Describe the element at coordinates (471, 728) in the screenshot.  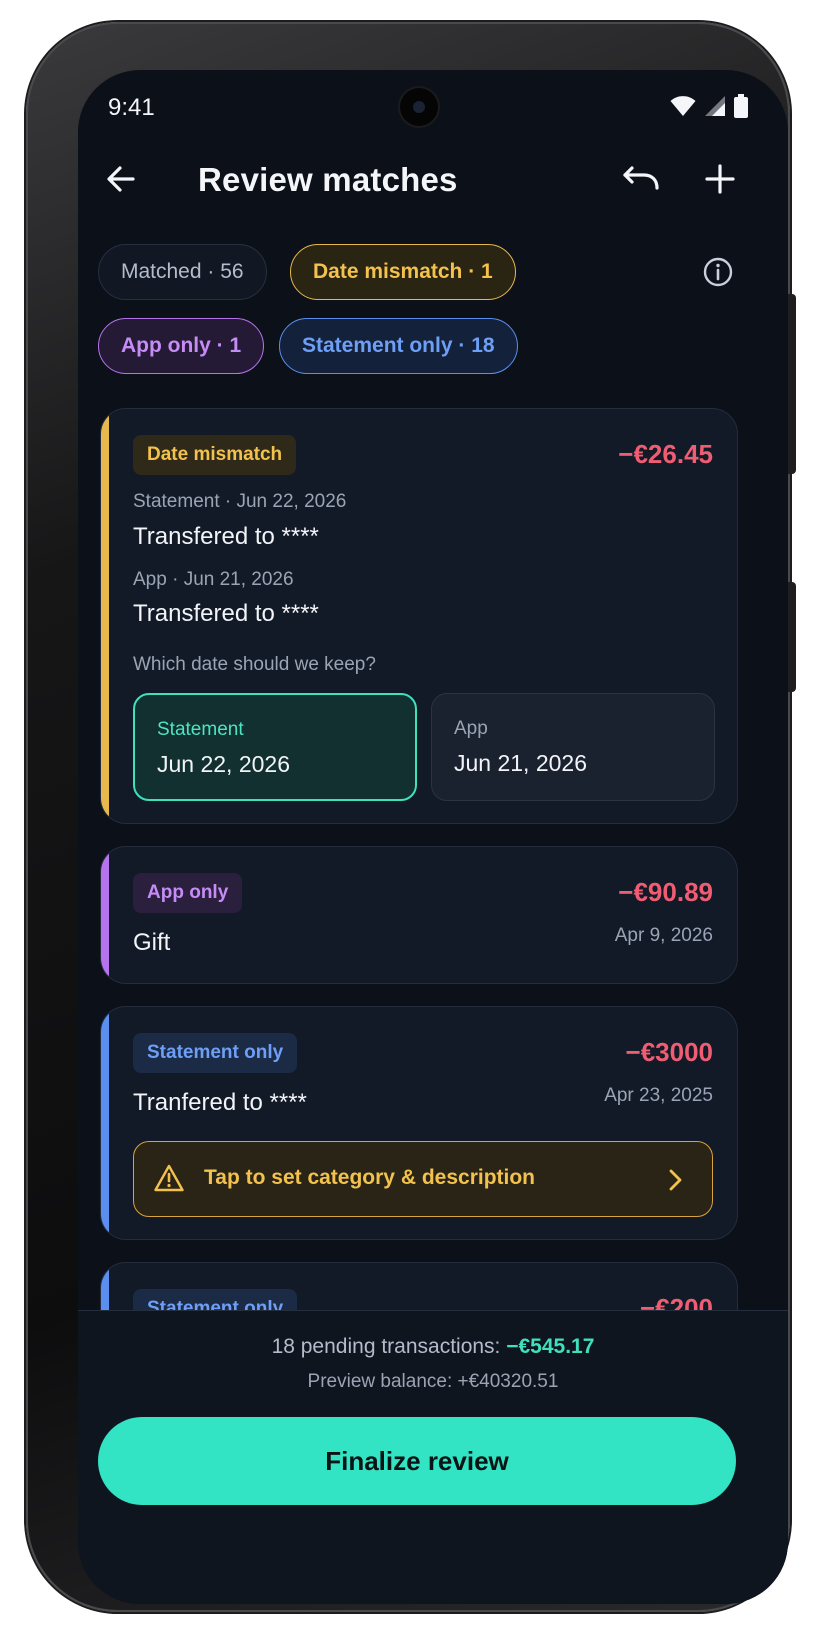
I see `option-label: App` at that location.